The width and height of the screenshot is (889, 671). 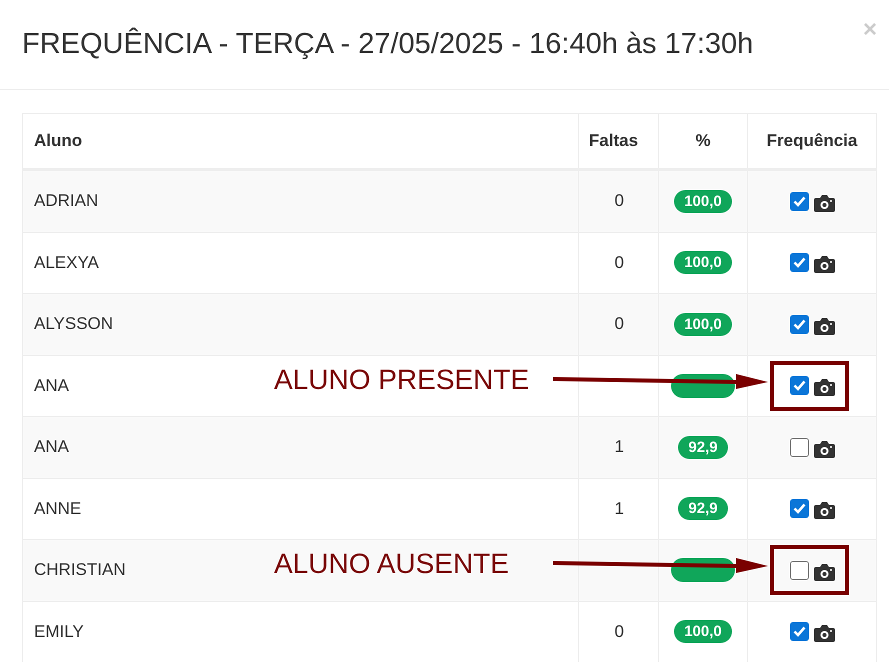 What do you see at coordinates (618, 141) in the screenshot?
I see `column-header: Faltas` at bounding box center [618, 141].